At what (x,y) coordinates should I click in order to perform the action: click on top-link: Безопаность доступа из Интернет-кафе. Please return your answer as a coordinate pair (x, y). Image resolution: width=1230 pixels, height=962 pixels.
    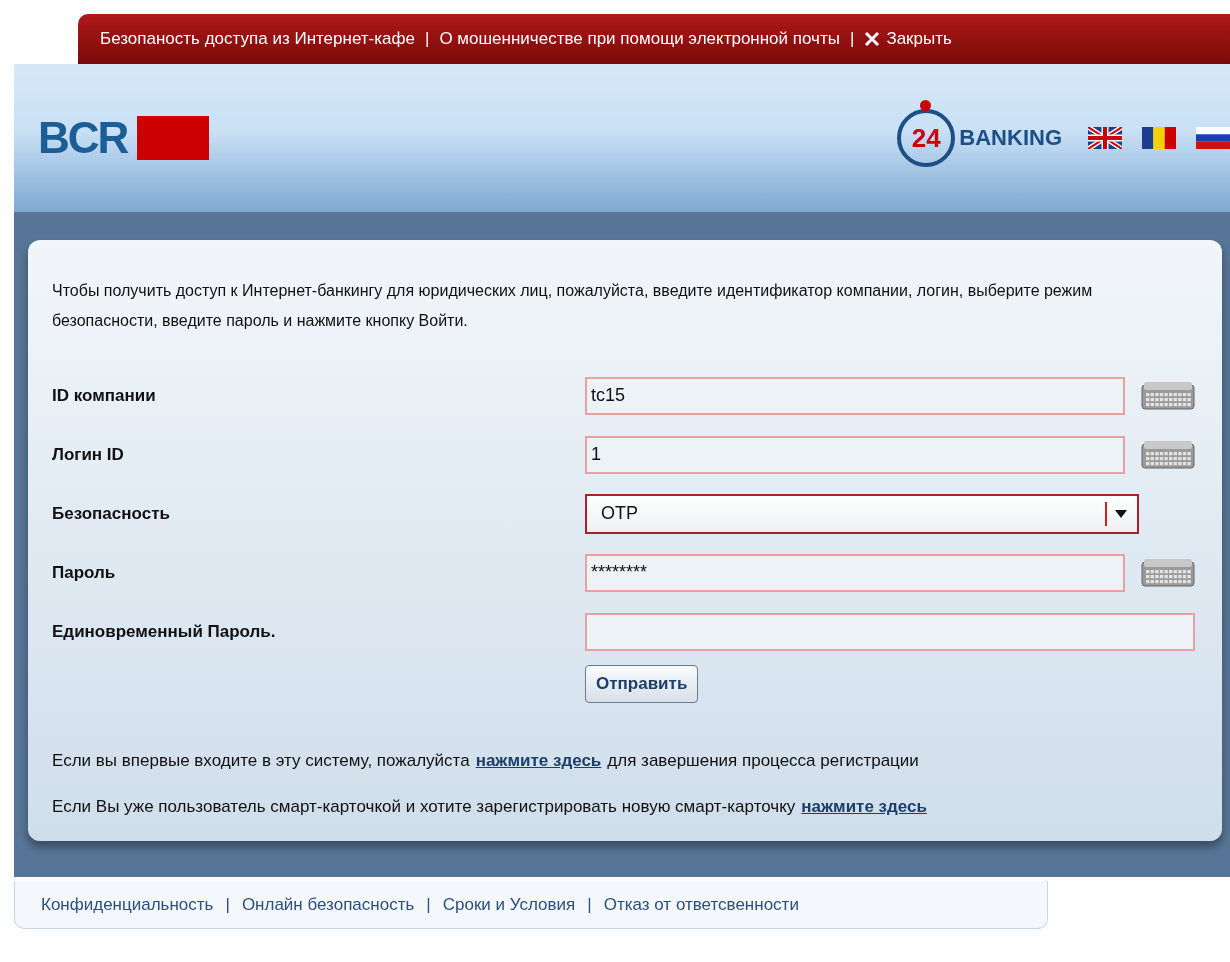
    Looking at the image, I should click on (257, 39).